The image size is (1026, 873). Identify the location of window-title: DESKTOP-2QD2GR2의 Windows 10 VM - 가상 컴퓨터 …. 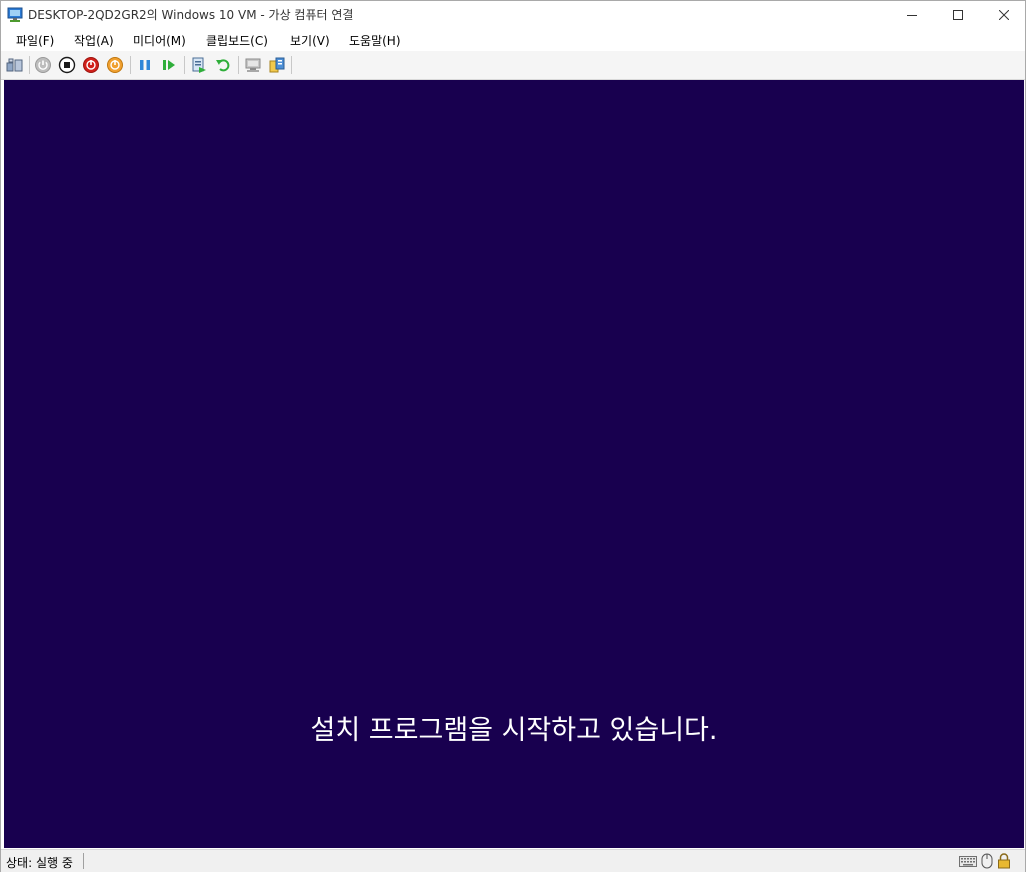
(191, 15).